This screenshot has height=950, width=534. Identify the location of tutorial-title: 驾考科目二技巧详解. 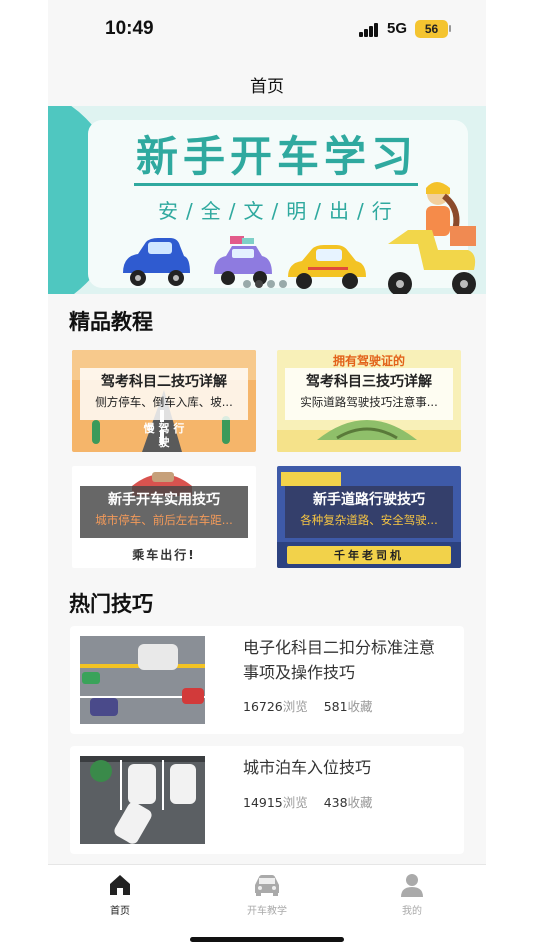
(164, 382).